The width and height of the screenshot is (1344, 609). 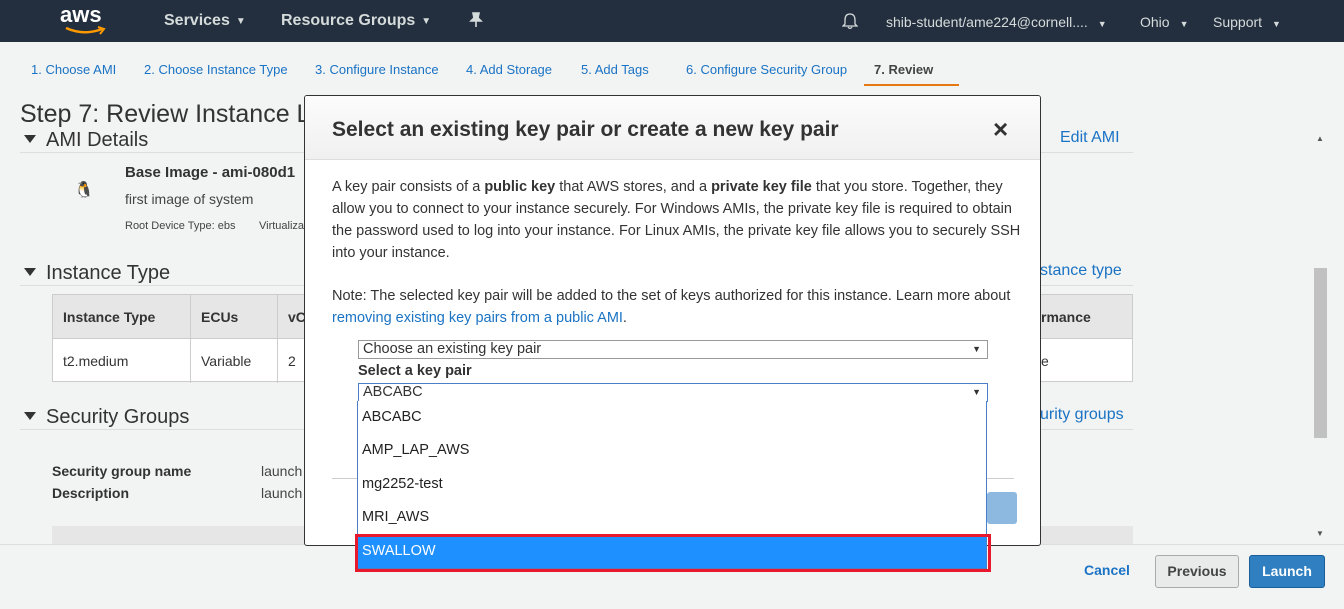 What do you see at coordinates (1238, 22) in the screenshot?
I see `support-label: Support` at bounding box center [1238, 22].